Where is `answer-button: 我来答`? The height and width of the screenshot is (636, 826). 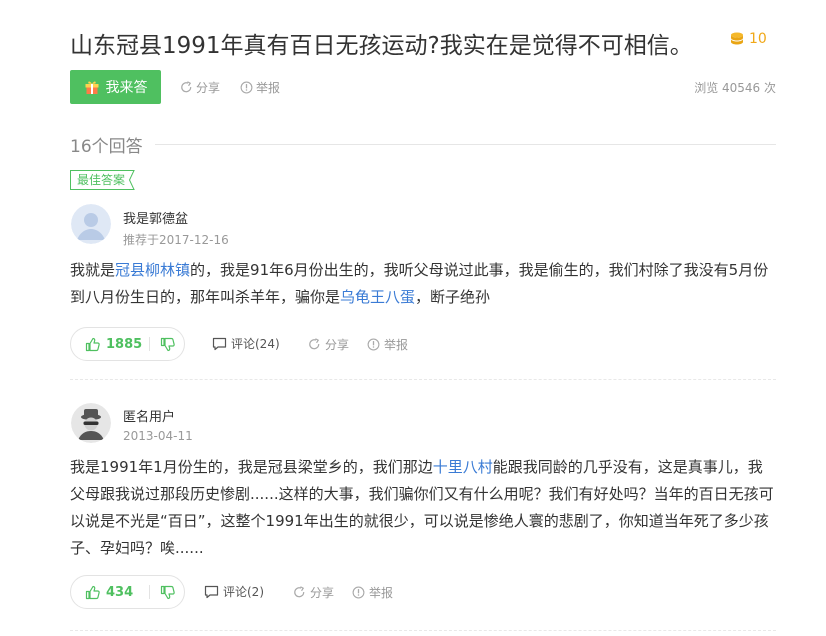 answer-button: 我来答 is located at coordinates (115, 87).